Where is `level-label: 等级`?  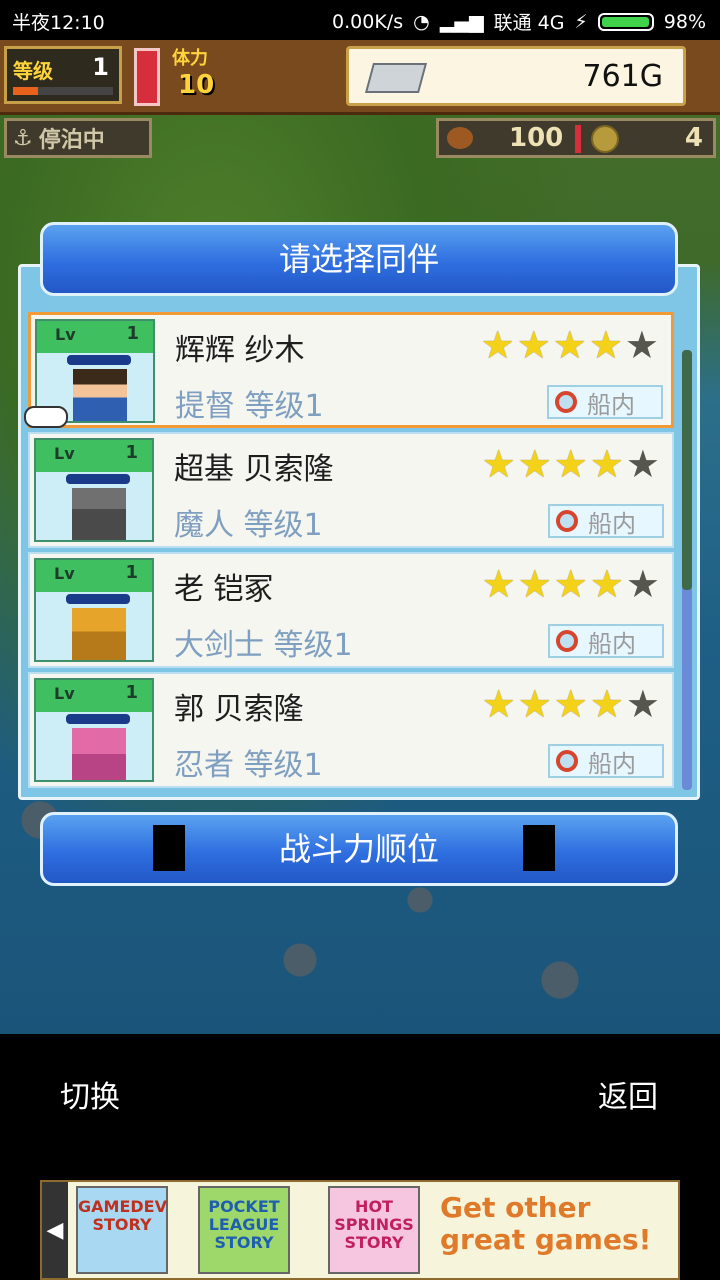
level-label: 等级 is located at coordinates (33, 71).